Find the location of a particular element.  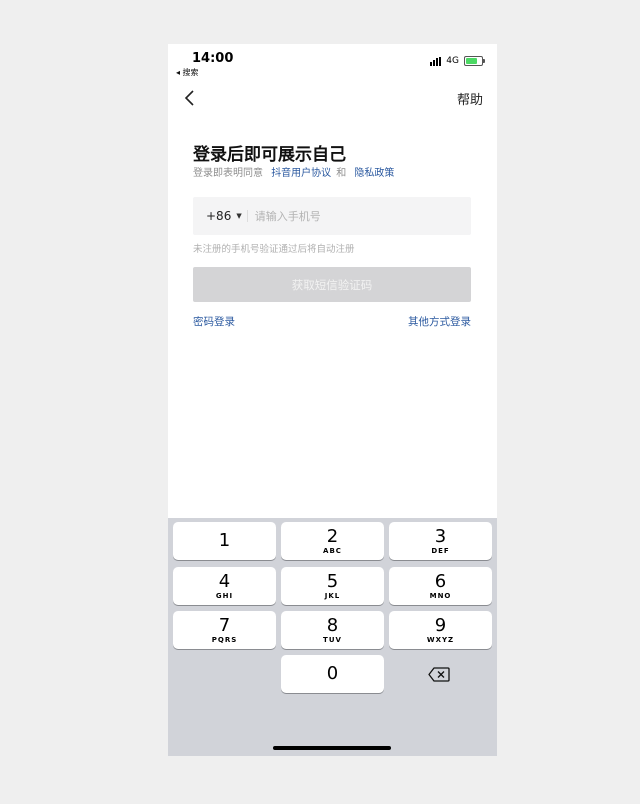

key-number: 9 is located at coordinates (440, 625).